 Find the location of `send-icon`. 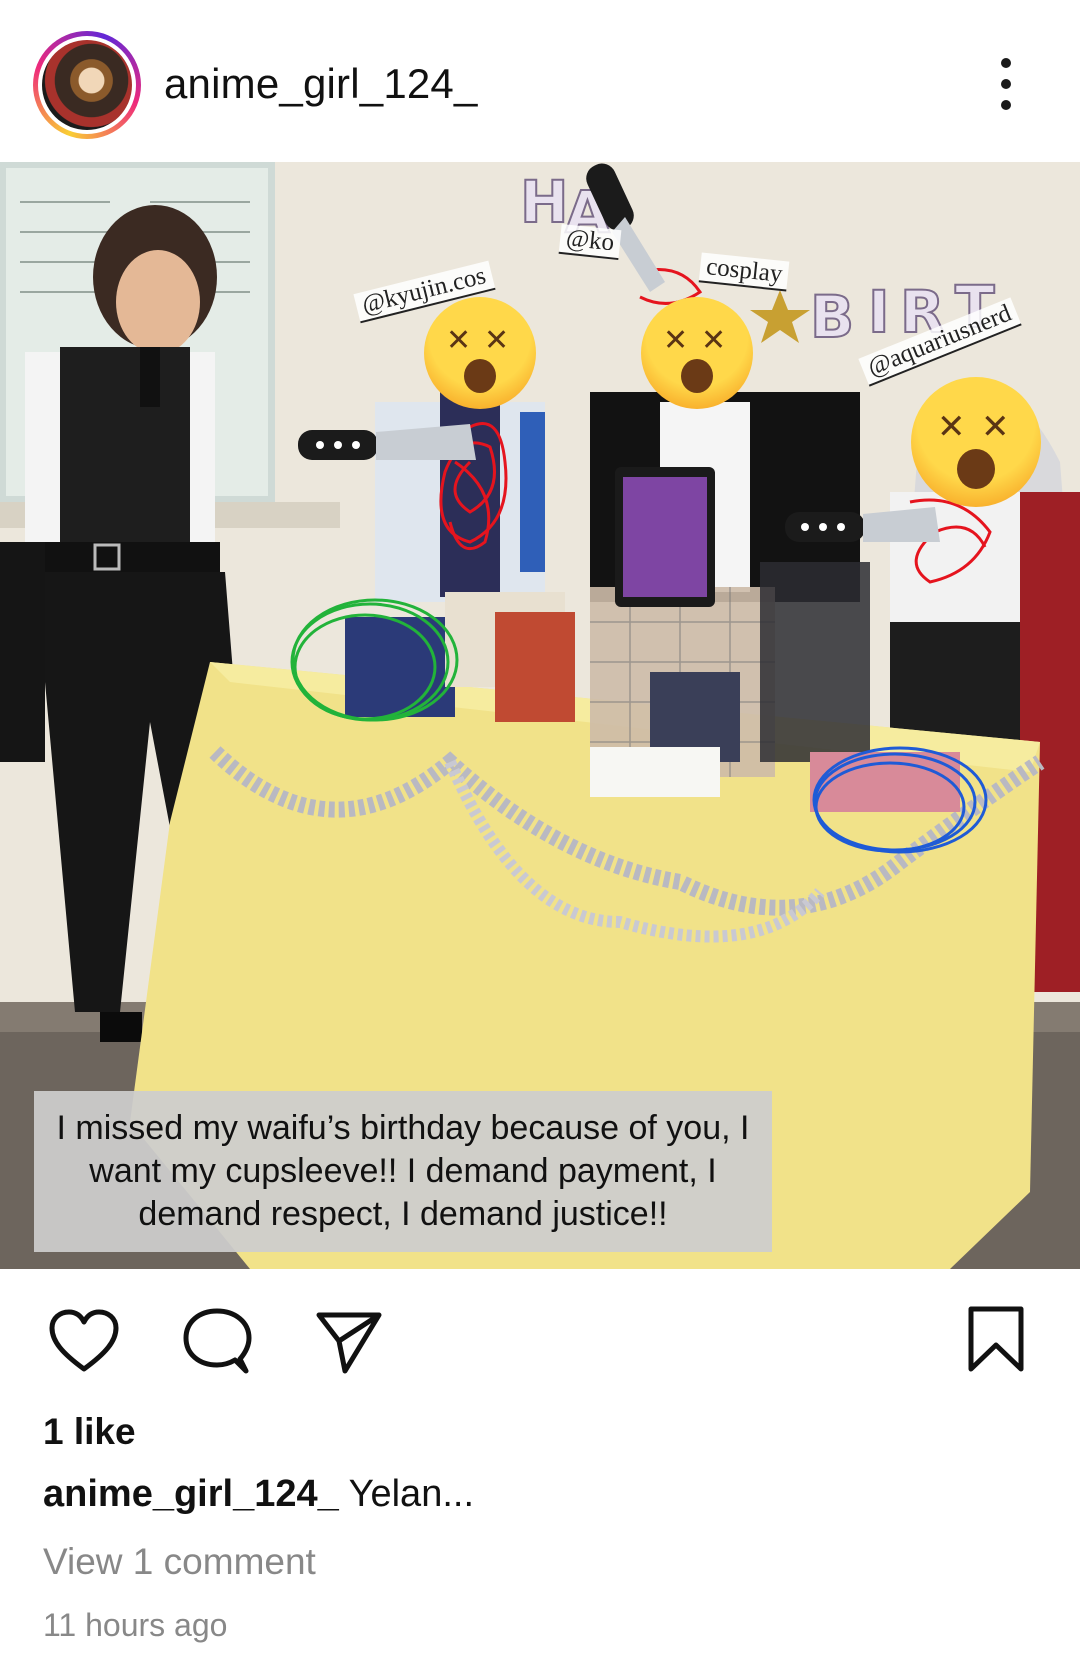

send-icon is located at coordinates (349, 1342).